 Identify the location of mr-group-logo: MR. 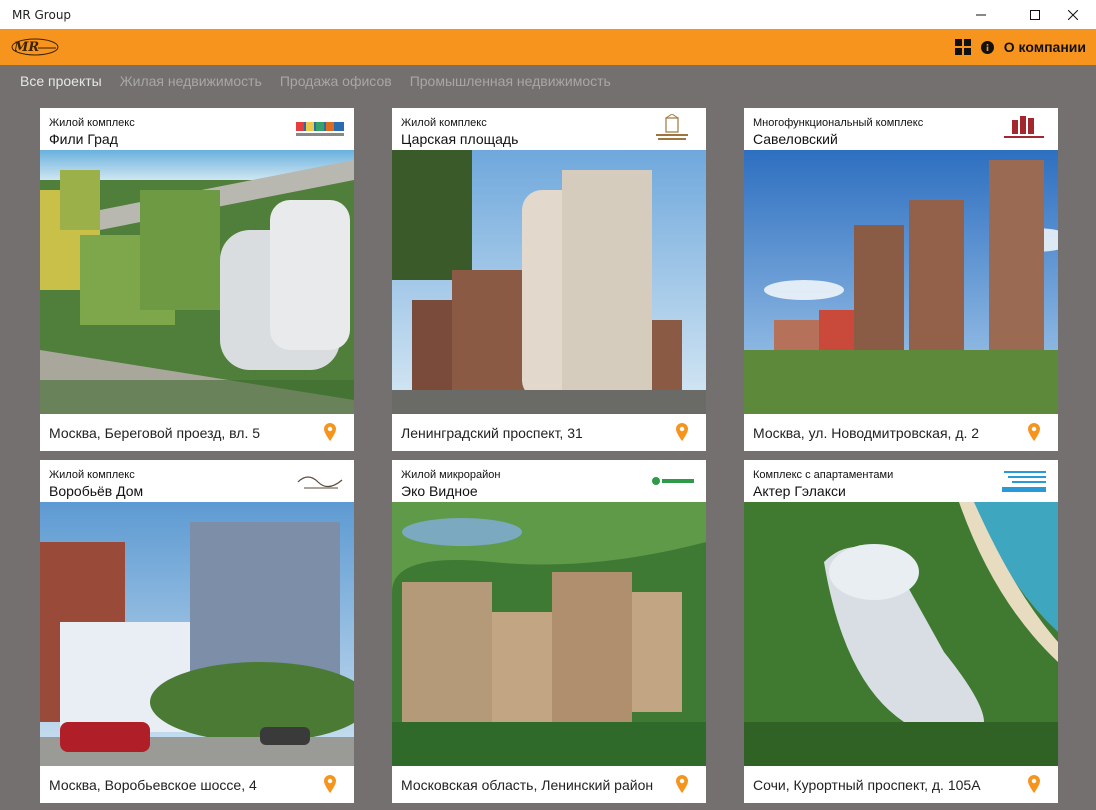
(35, 47).